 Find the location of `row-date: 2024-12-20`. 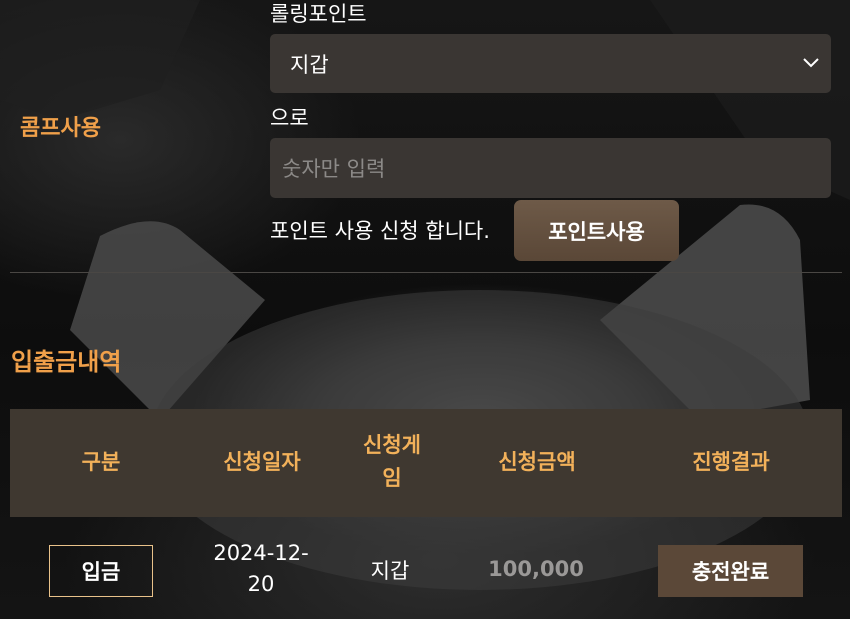

row-date: 2024-12-20 is located at coordinates (261, 568).